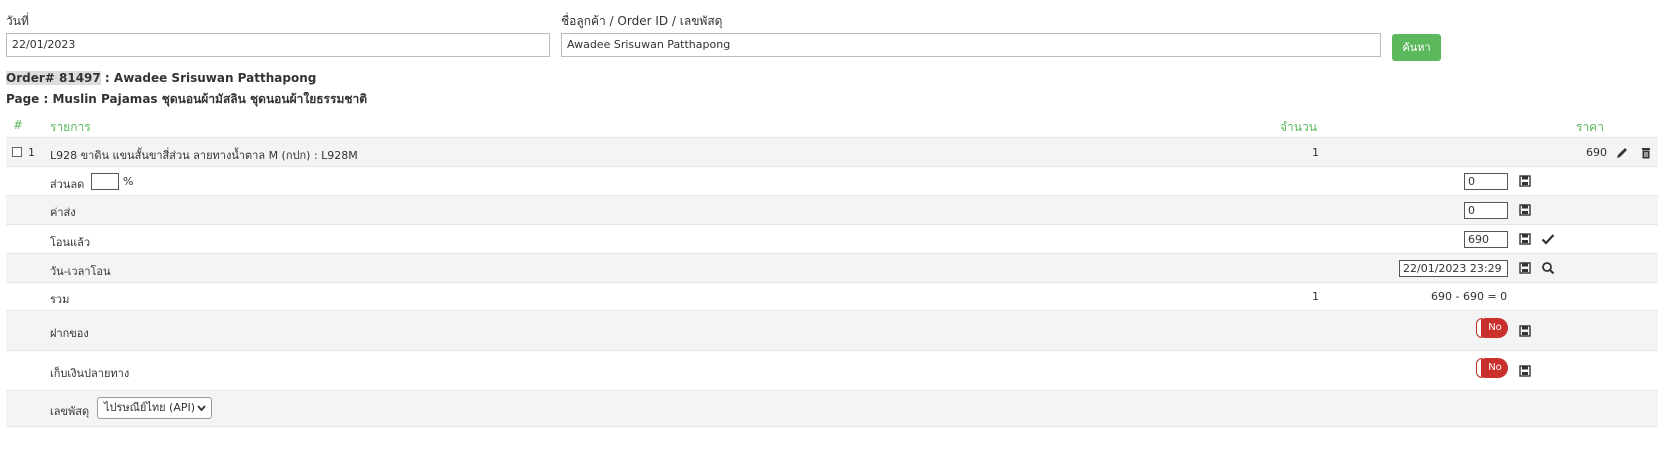 The width and height of the screenshot is (1665, 461). Describe the element at coordinates (1486, 210) in the screenshot. I see `shipping-input: 0` at that location.